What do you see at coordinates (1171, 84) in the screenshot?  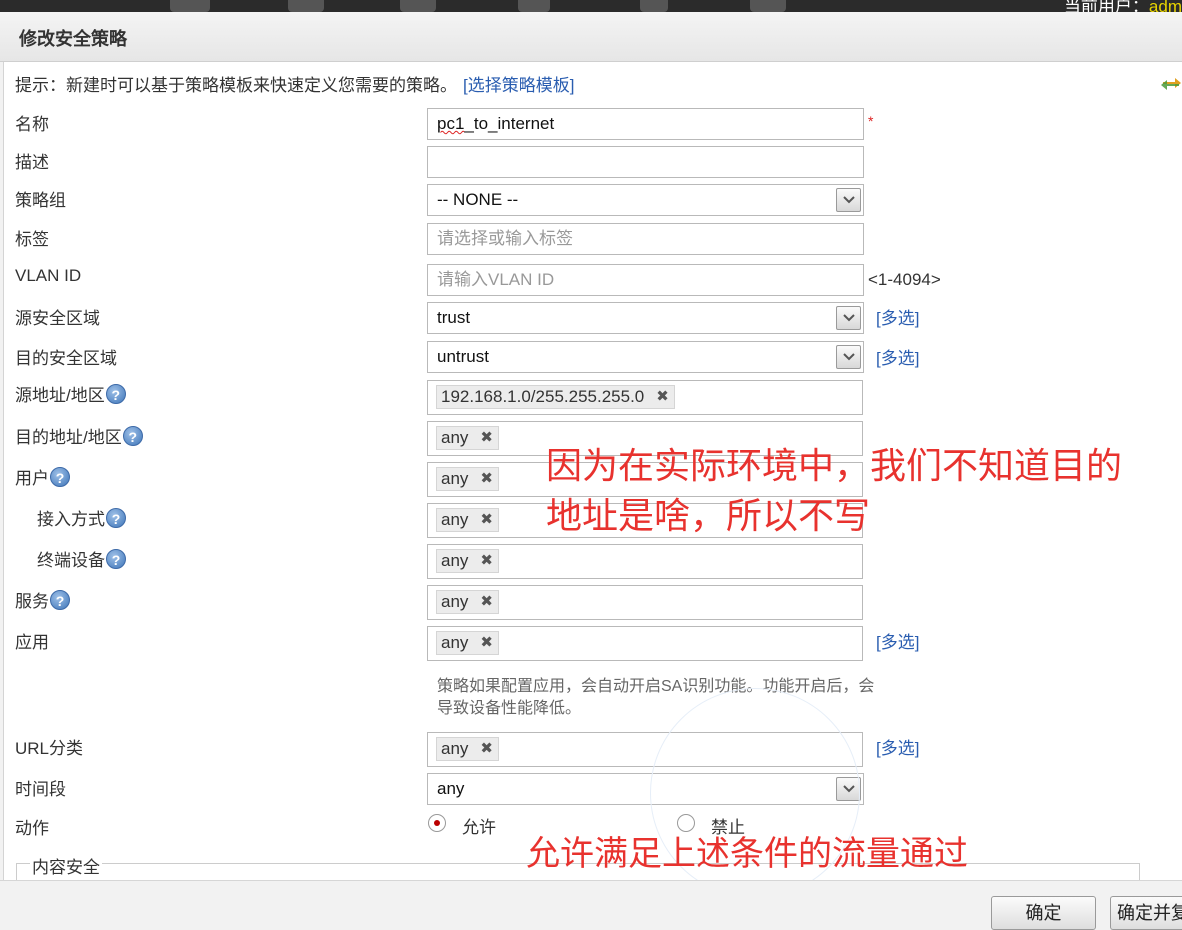 I see `swap-icon` at bounding box center [1171, 84].